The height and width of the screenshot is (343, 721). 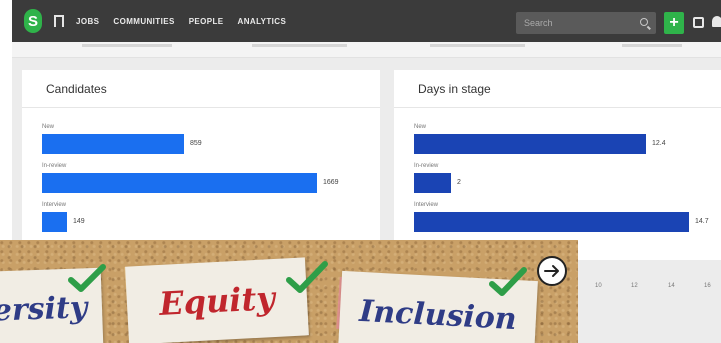 I want to click on card-header: Days in stage, so click(x=557, y=89).